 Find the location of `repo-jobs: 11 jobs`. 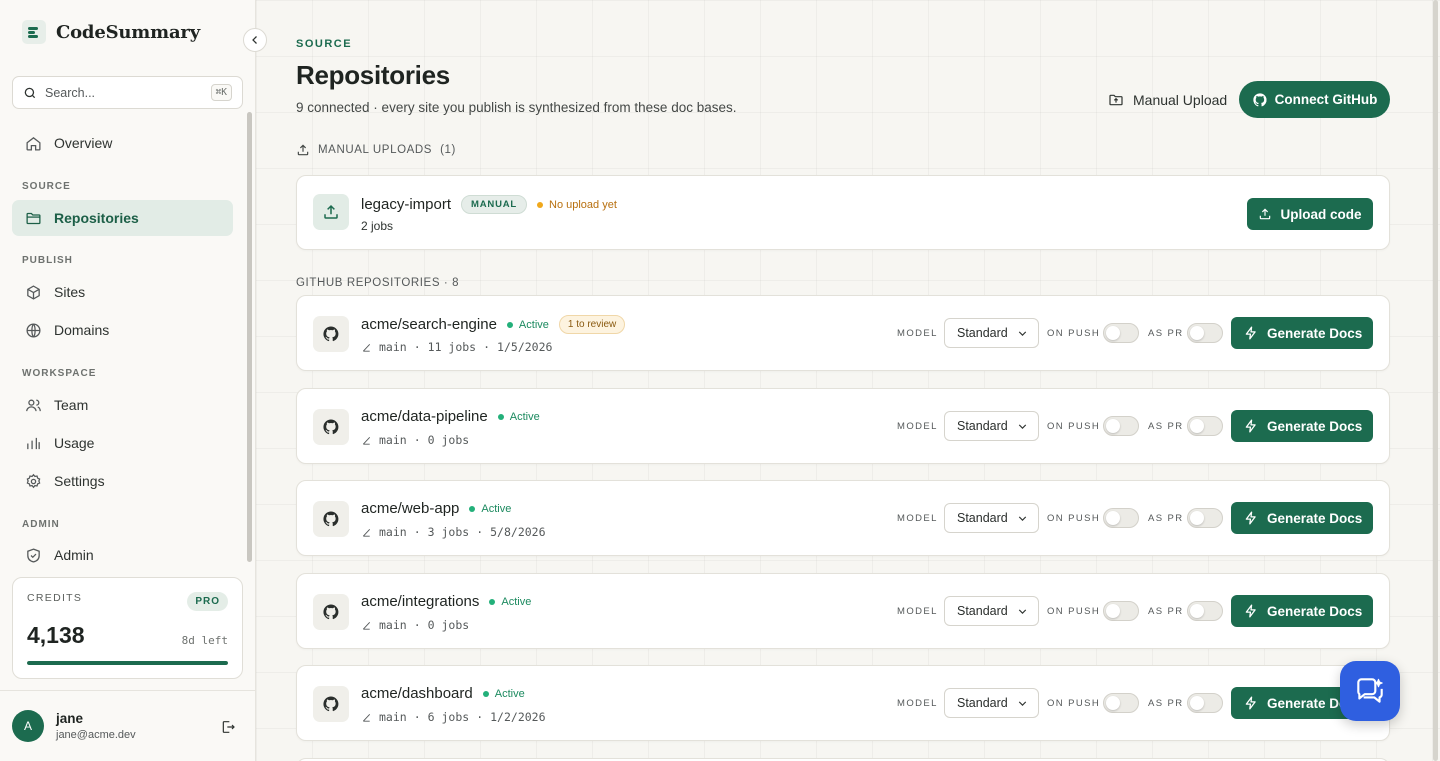

repo-jobs: 11 jobs is located at coordinates (452, 347).